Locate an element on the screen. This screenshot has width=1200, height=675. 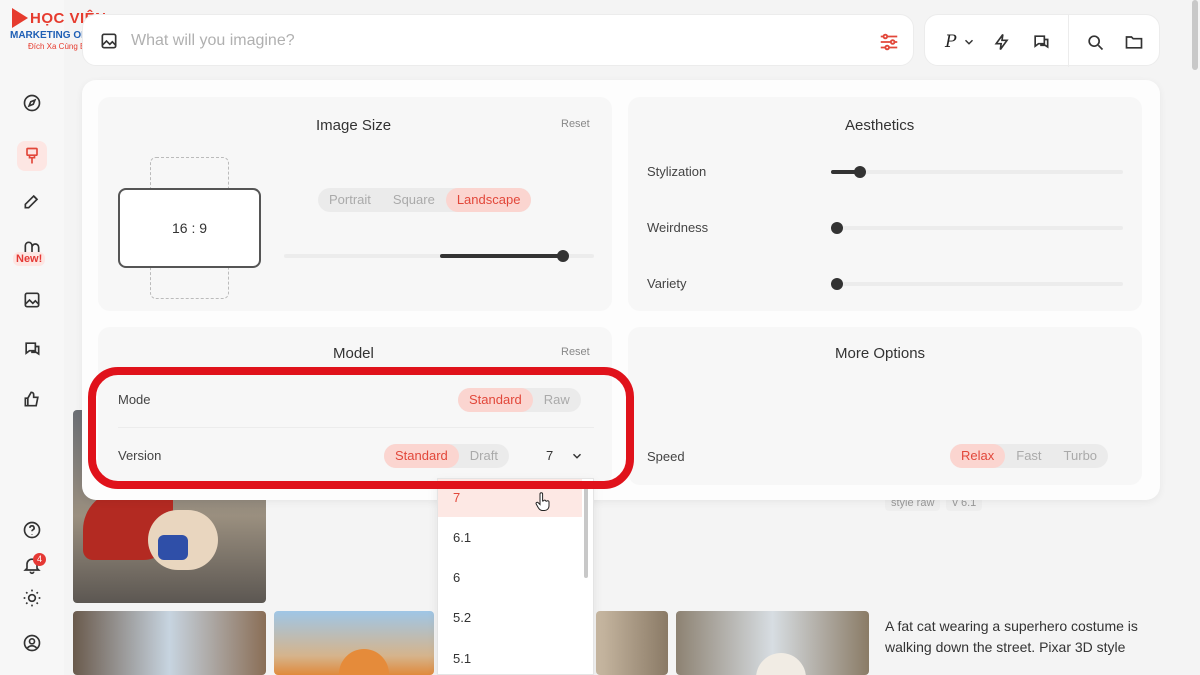
speed-fast: Fast is located at coordinates (1028, 456).